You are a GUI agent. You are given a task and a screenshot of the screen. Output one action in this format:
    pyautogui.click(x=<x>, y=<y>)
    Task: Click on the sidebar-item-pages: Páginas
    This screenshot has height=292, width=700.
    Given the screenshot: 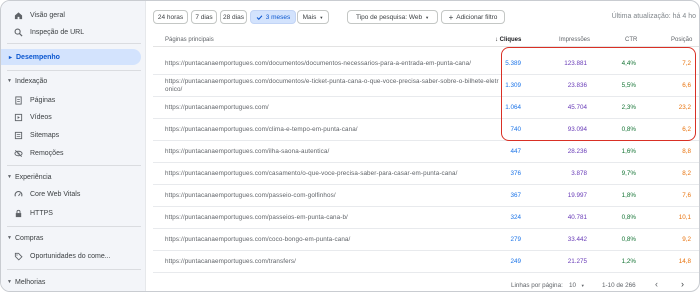 What is the action you would take?
    pyautogui.click(x=73, y=100)
    